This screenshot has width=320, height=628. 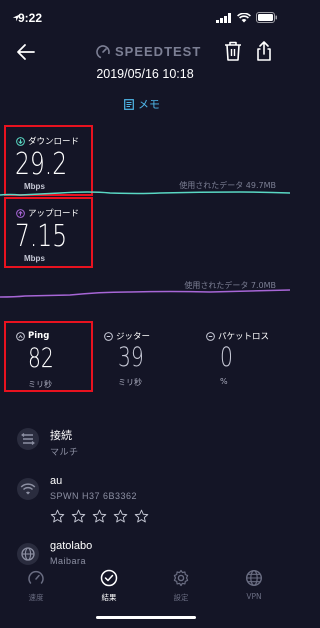 What do you see at coordinates (266, 17) in the screenshot?
I see `battery-icon` at bounding box center [266, 17].